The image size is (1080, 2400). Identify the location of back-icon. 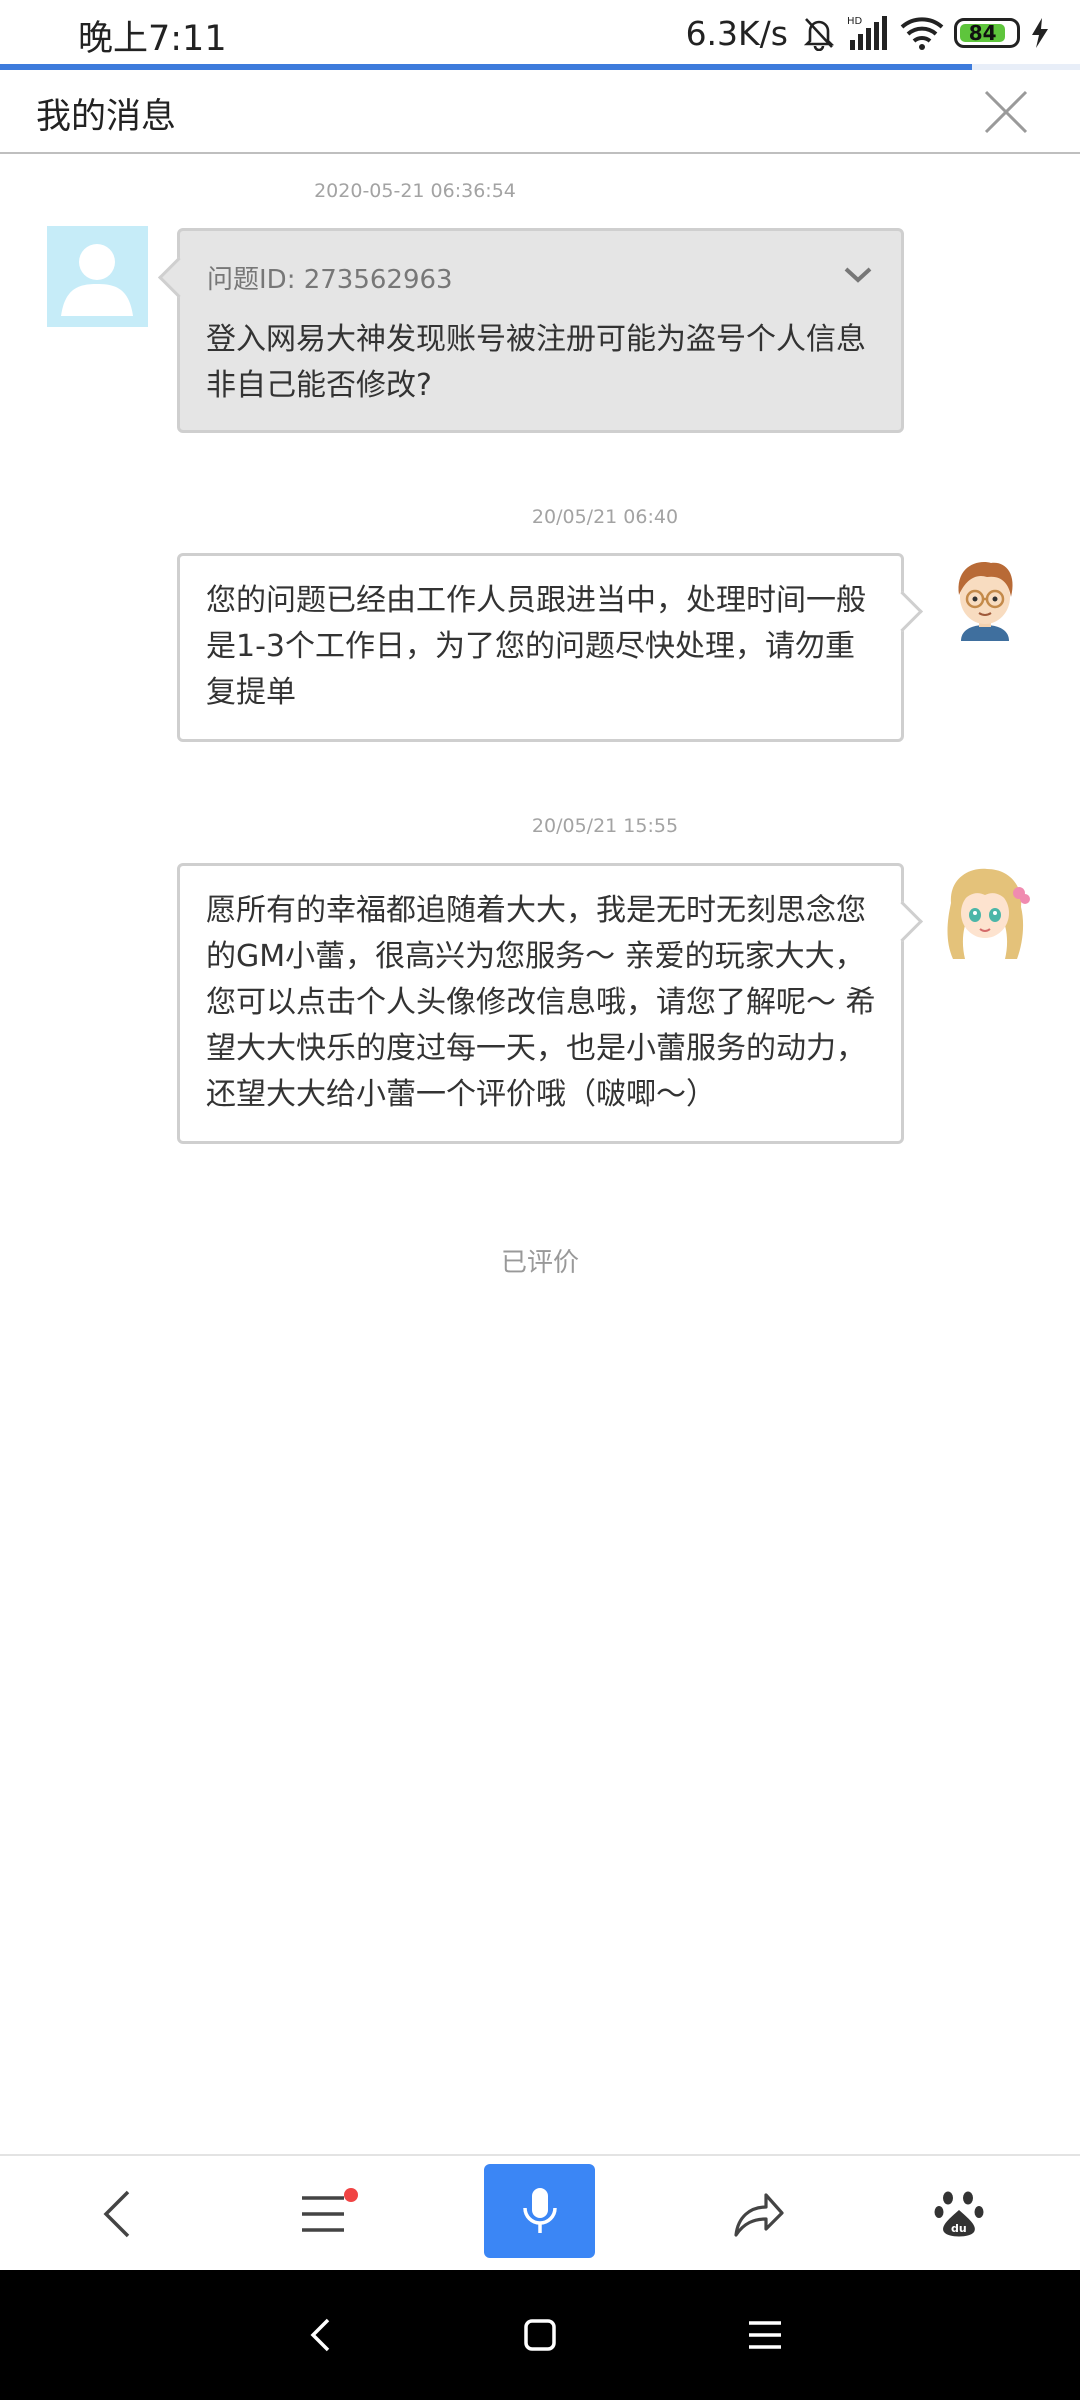
(116, 2214).